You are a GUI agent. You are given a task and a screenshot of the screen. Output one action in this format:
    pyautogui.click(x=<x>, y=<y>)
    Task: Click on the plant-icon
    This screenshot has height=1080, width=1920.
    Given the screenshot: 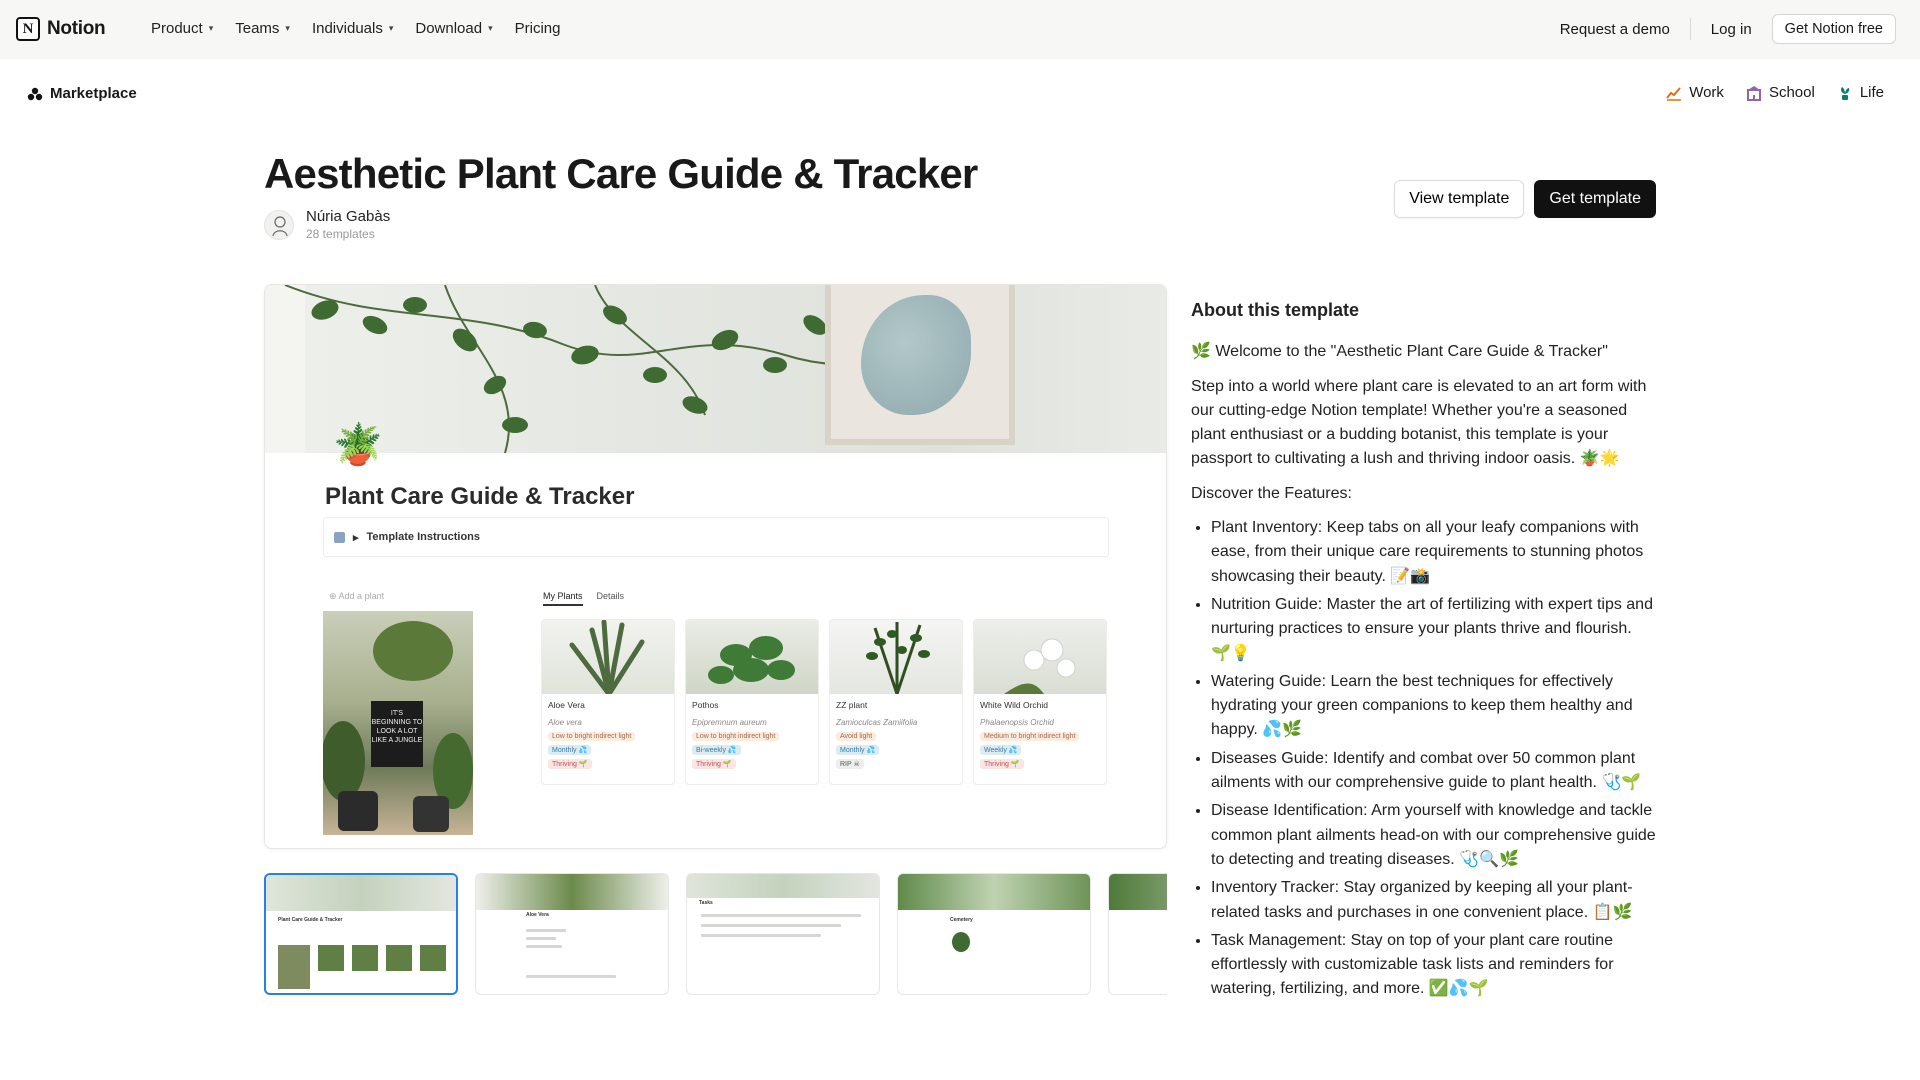 What is the action you would take?
    pyautogui.click(x=1845, y=93)
    